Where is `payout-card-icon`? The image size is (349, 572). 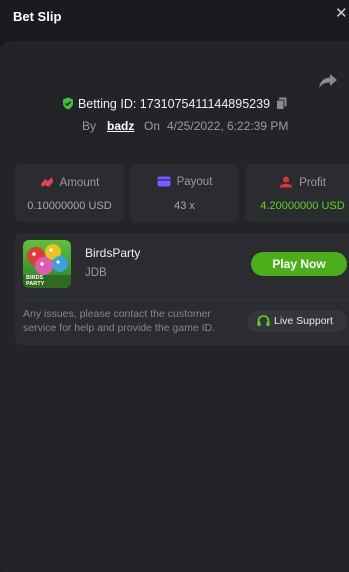
payout-card-icon is located at coordinates (164, 181).